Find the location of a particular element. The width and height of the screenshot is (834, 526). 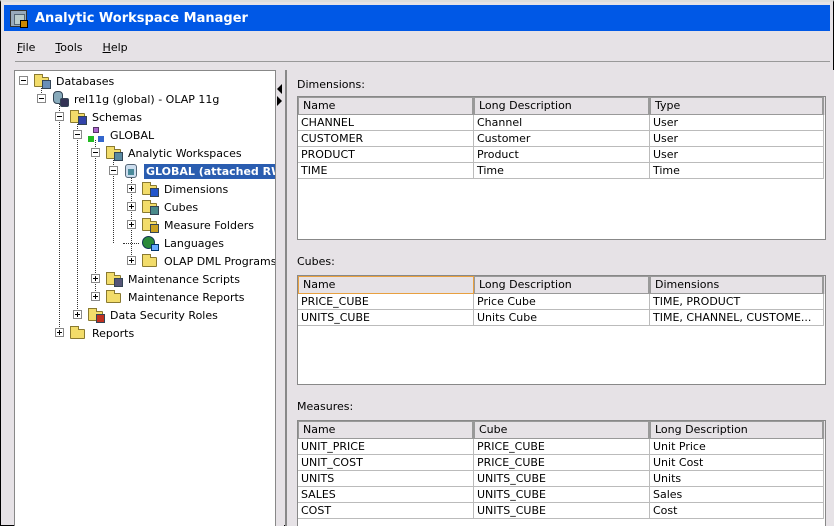

tree-node: Reports is located at coordinates (102, 333).